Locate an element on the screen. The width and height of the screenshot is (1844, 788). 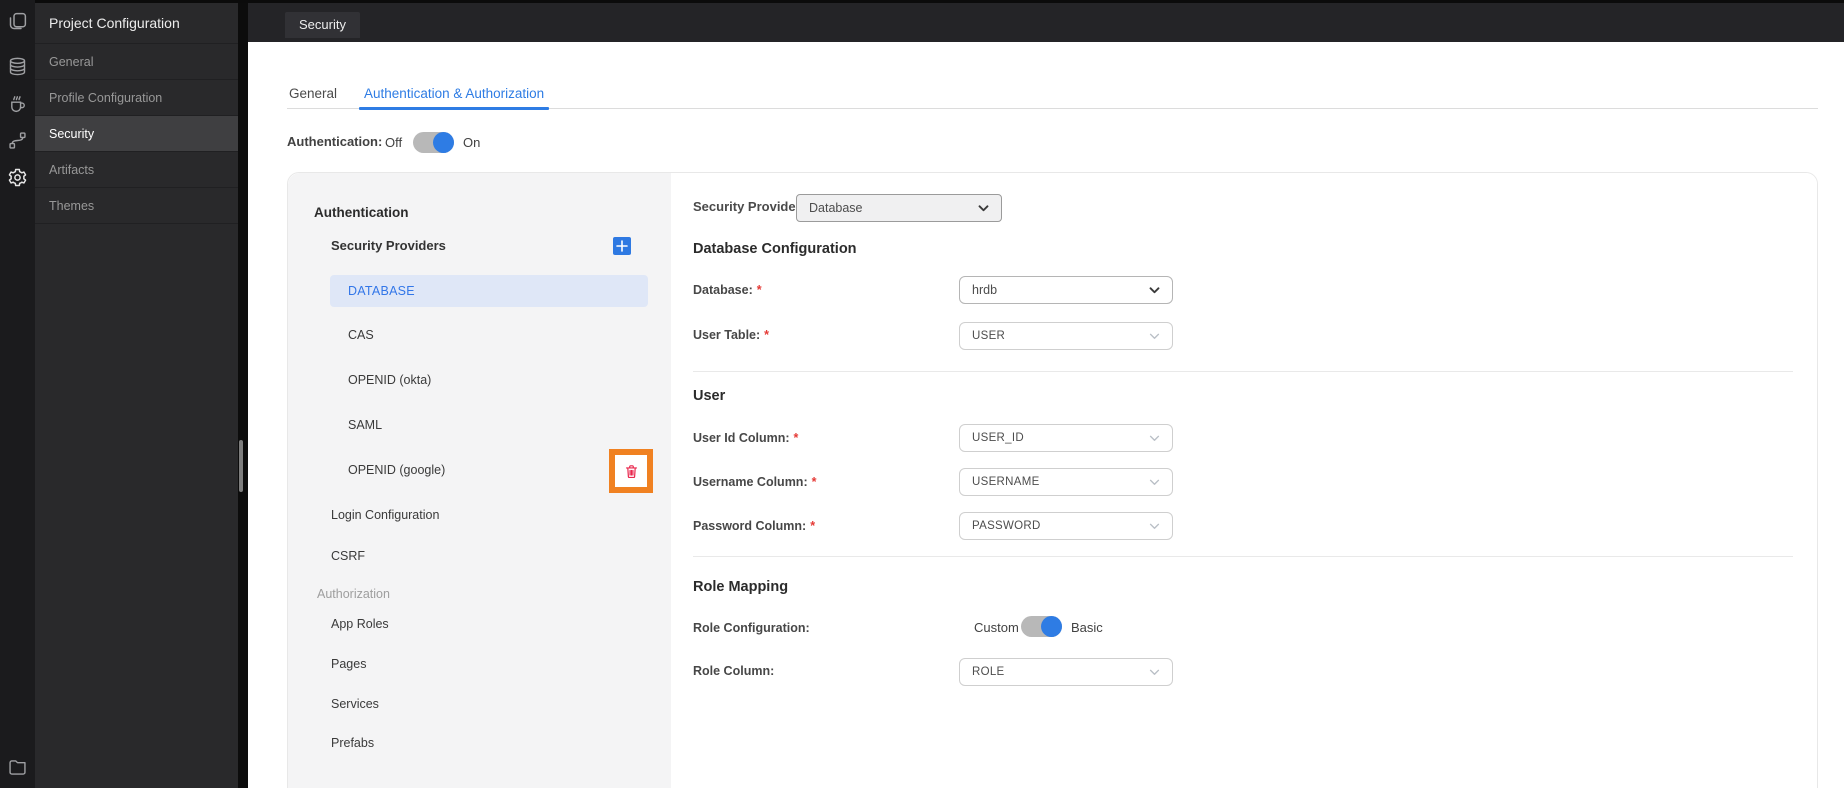
username-column-select: USERNAME is located at coordinates (1066, 482).